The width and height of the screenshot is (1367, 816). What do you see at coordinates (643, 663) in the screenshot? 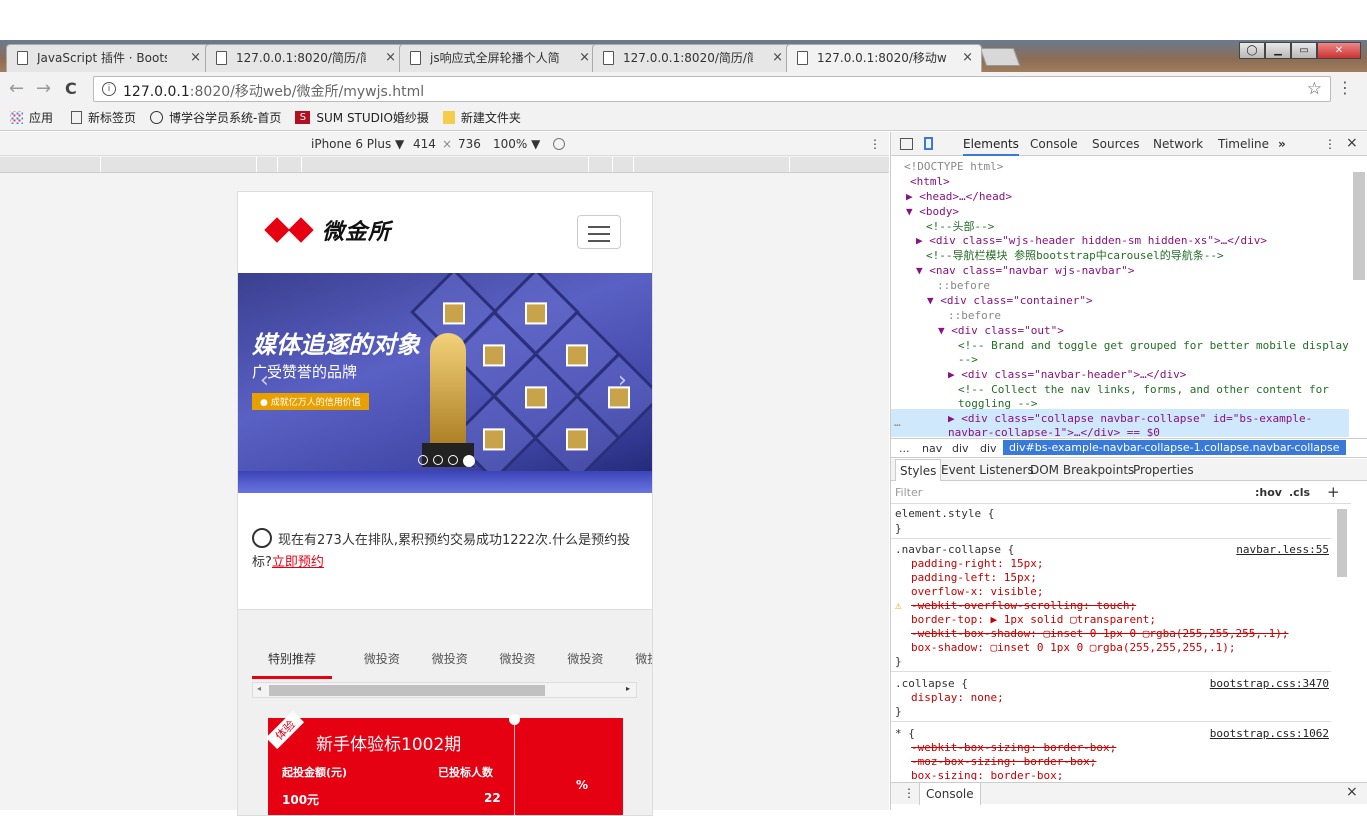
I see `tab-microinvest: 微投` at bounding box center [643, 663].